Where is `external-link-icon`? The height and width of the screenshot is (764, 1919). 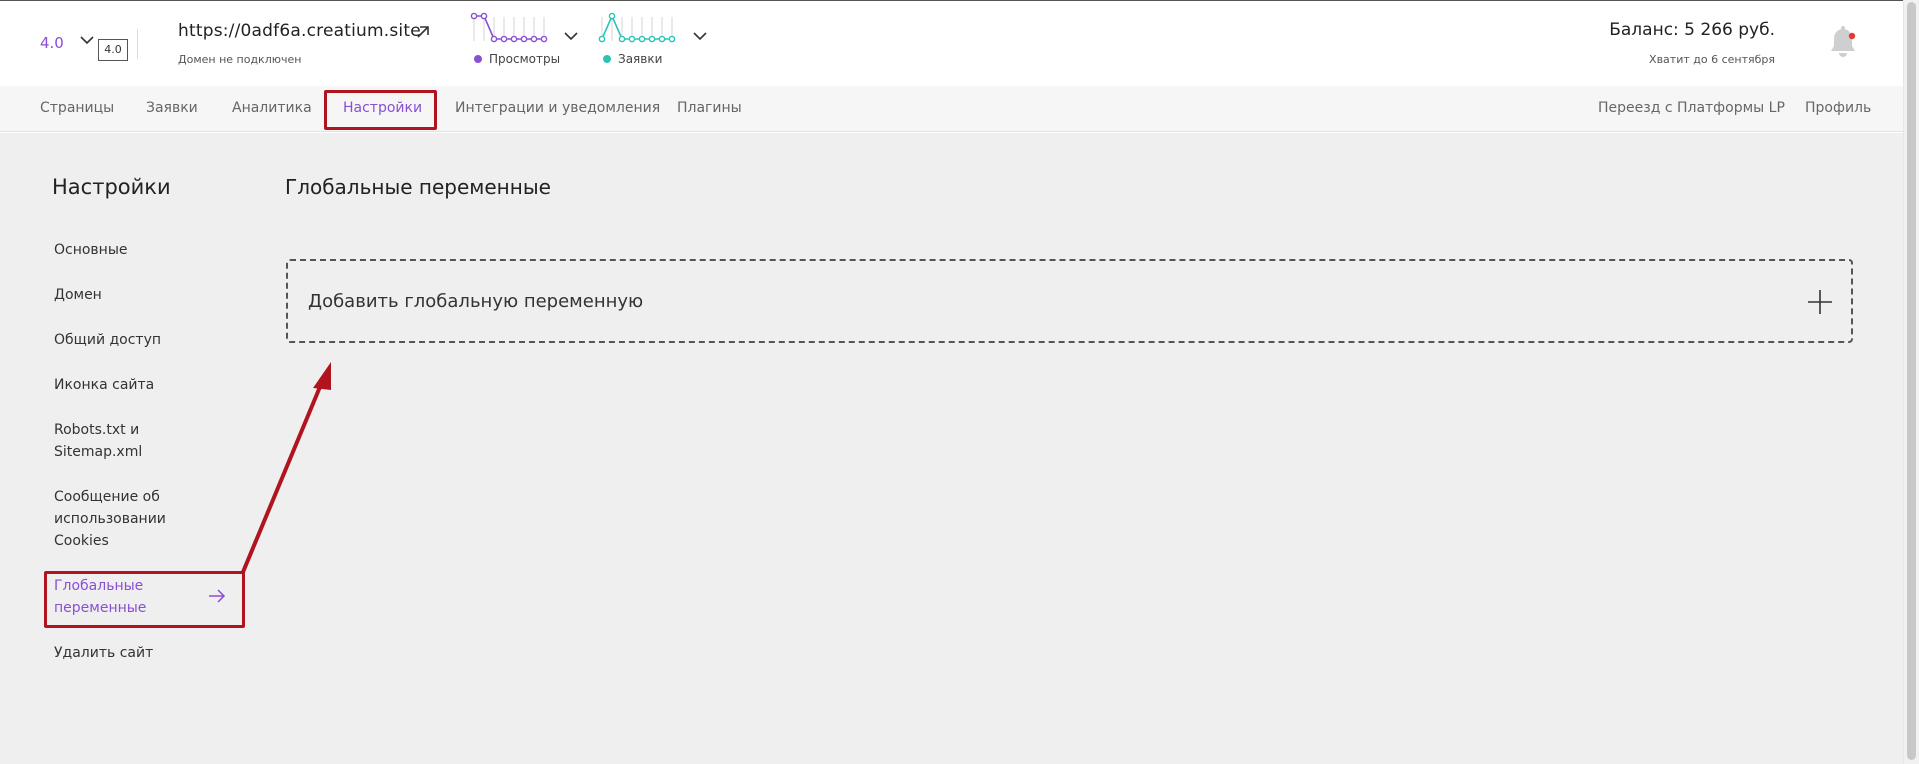 external-link-icon is located at coordinates (423, 32).